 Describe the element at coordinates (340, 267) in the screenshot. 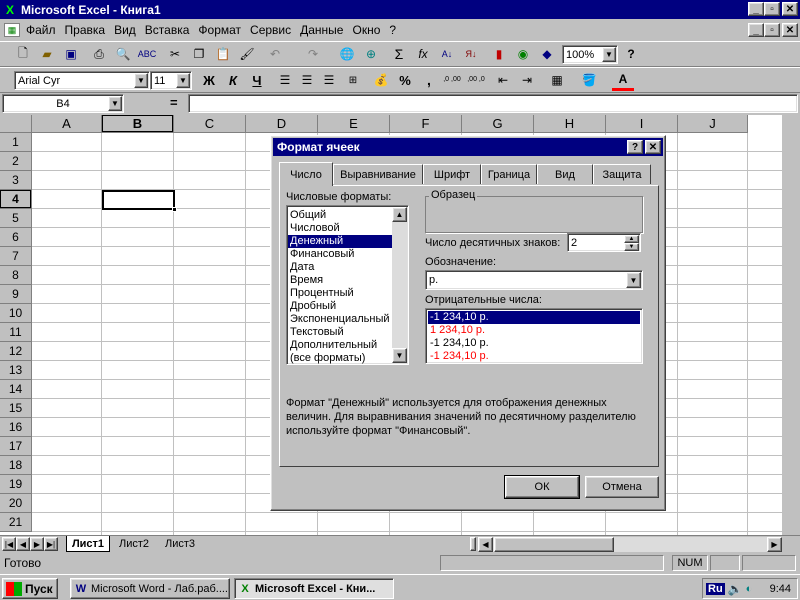

I see `format-item: Дата` at that location.